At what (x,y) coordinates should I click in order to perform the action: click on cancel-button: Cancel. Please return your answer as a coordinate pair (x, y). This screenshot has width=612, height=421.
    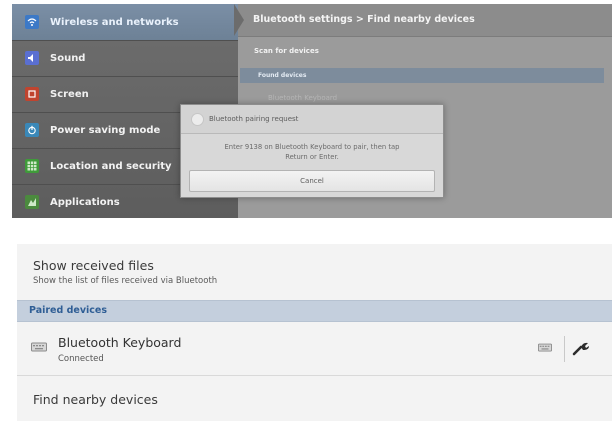
    Looking at the image, I should click on (312, 181).